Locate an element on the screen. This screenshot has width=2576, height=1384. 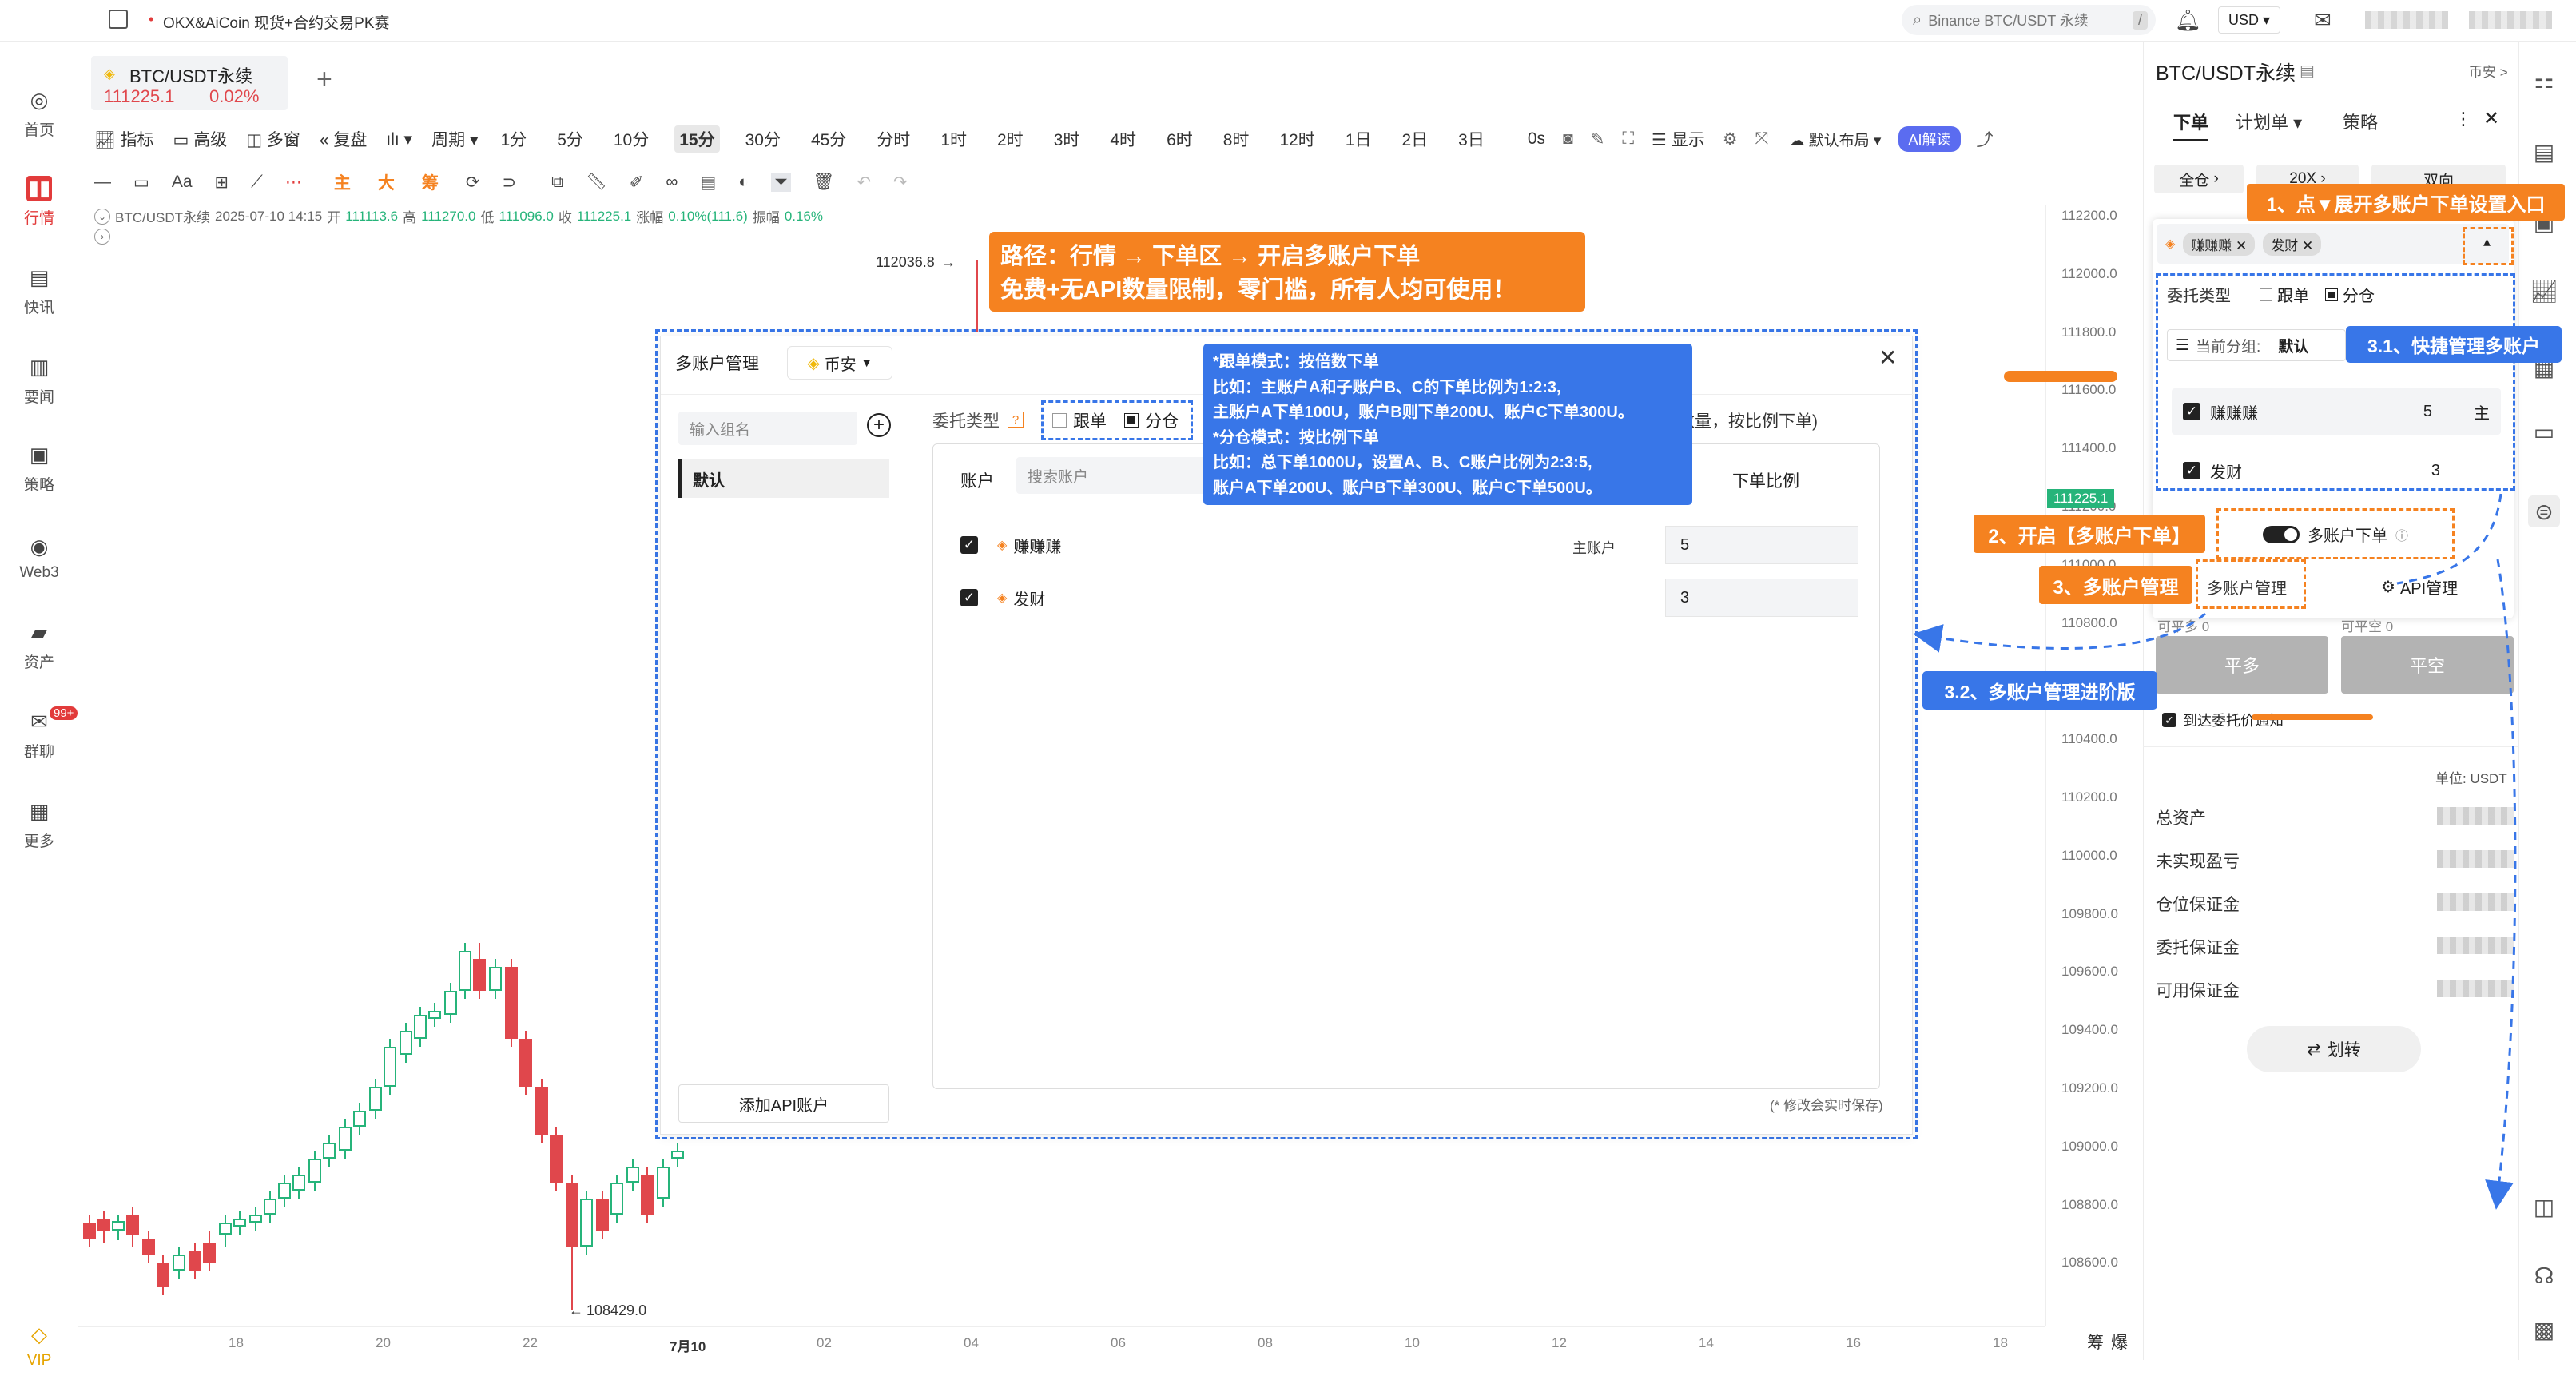
arrow-to-rail is located at coordinates (2501, 884).